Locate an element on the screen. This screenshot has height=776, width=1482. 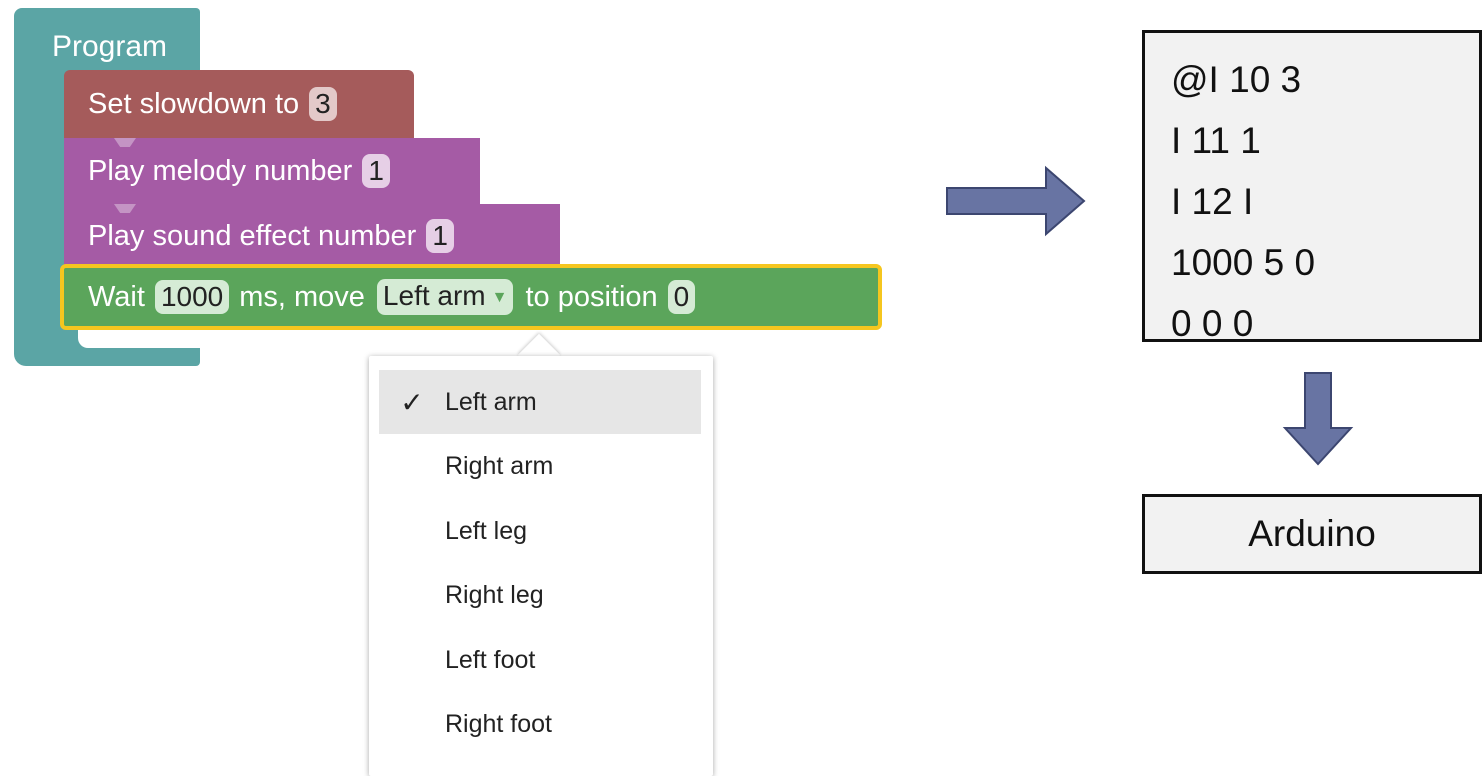
wait-ms-field: 1000 is located at coordinates (192, 297).